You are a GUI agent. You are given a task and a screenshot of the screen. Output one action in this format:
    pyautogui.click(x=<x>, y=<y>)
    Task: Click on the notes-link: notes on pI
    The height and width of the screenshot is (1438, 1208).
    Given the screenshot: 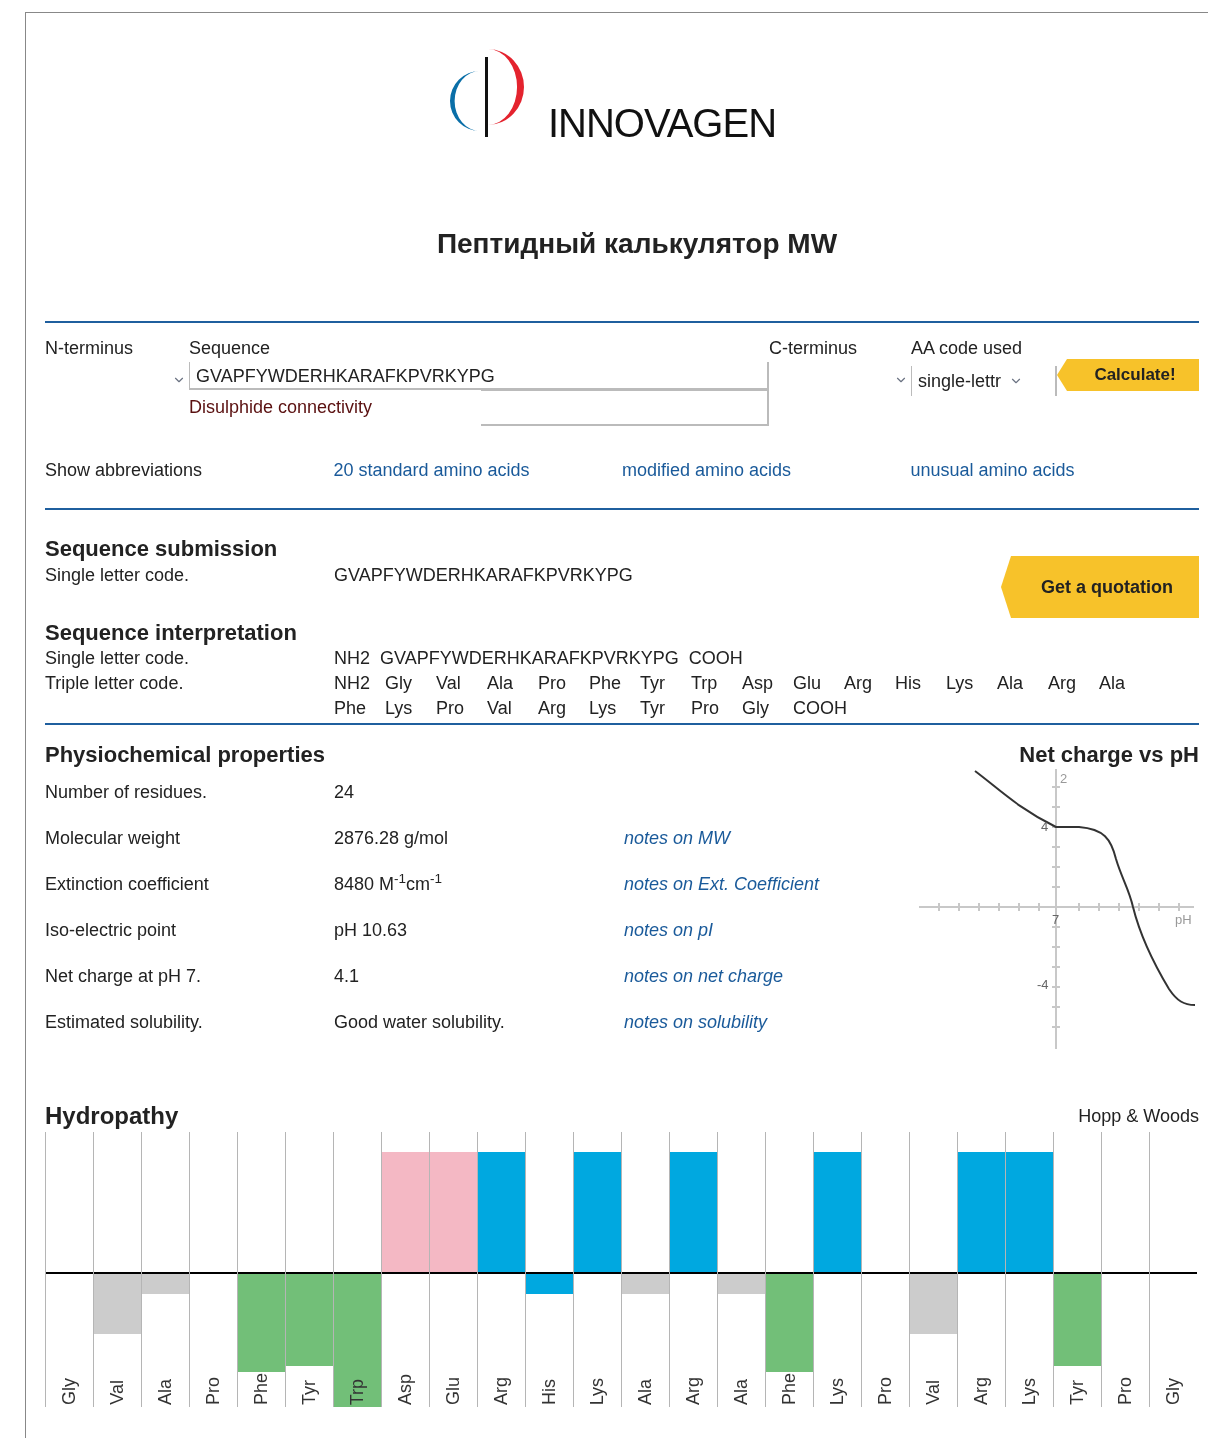 What is the action you would take?
    pyautogui.click(x=669, y=930)
    